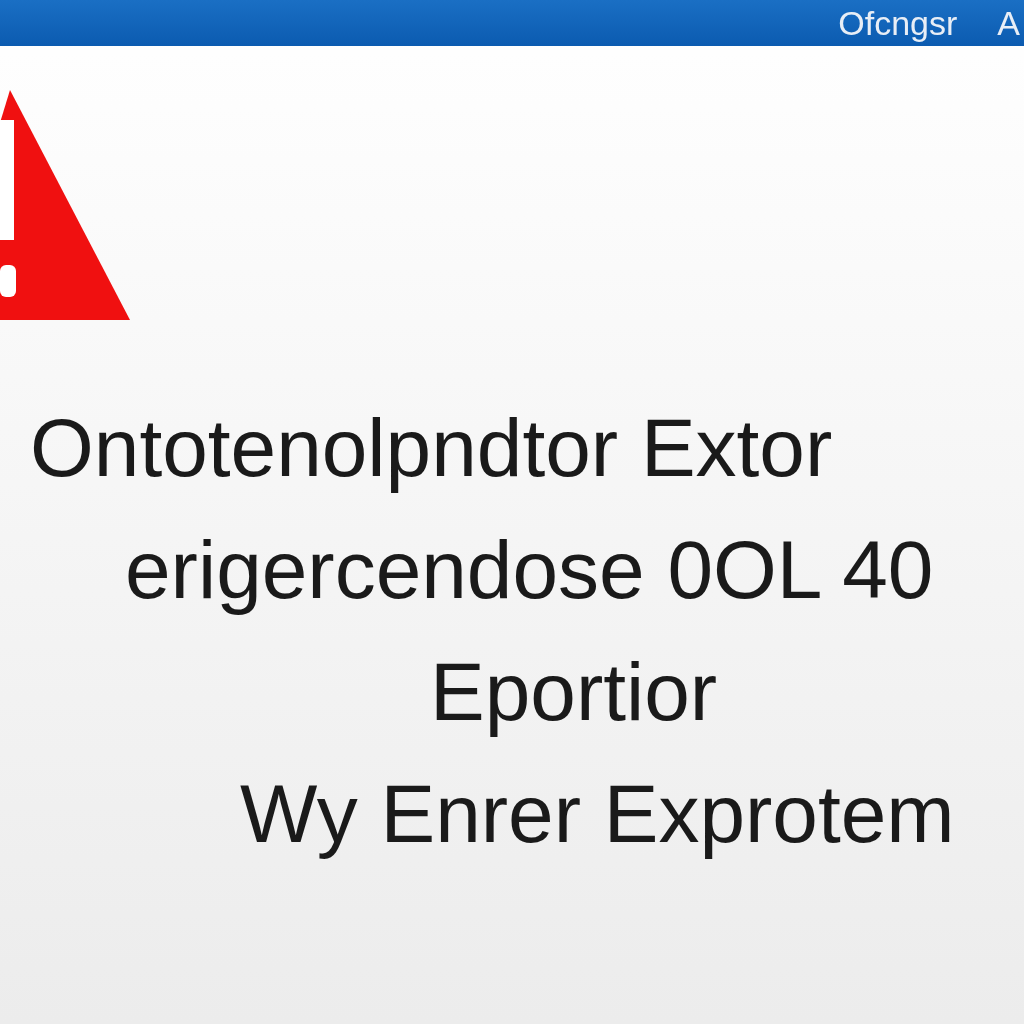  I want to click on window-title: Ofcngsr, so click(898, 23).